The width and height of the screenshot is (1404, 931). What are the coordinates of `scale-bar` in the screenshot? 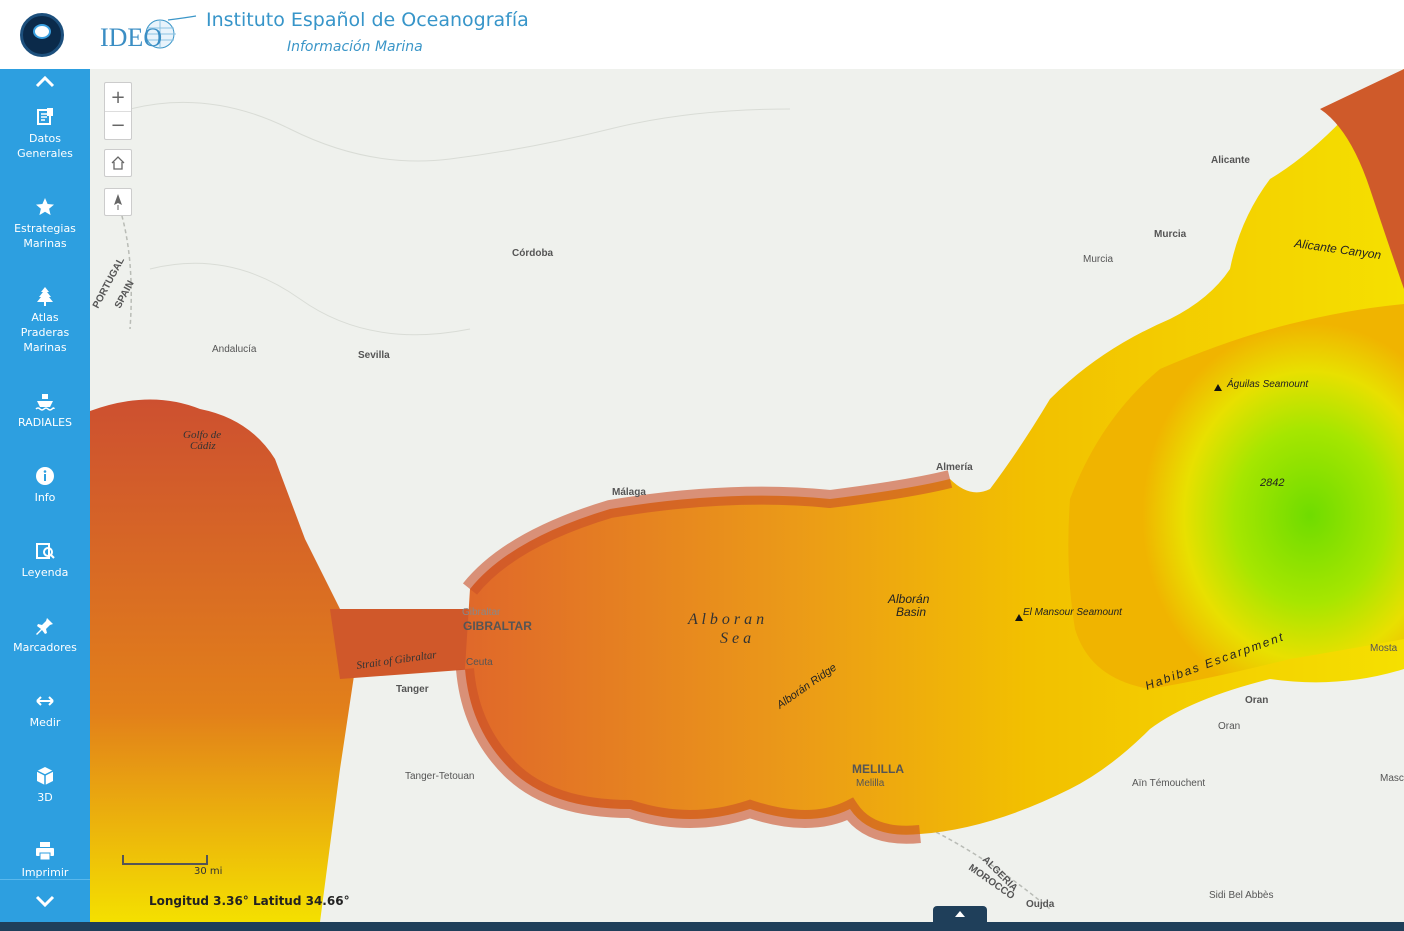 It's located at (165, 860).